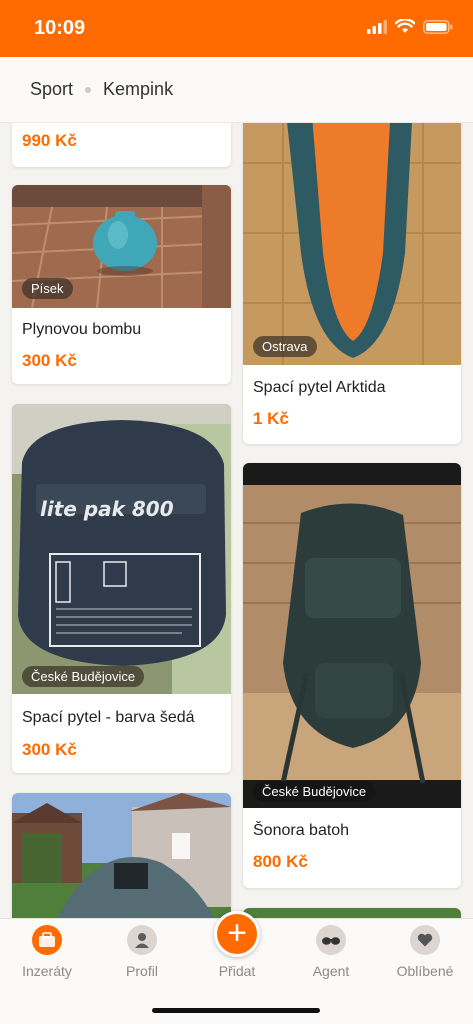 This screenshot has height=1024, width=473. Describe the element at coordinates (425, 971) in the screenshot. I see `tab-label: Oblíbené` at that location.